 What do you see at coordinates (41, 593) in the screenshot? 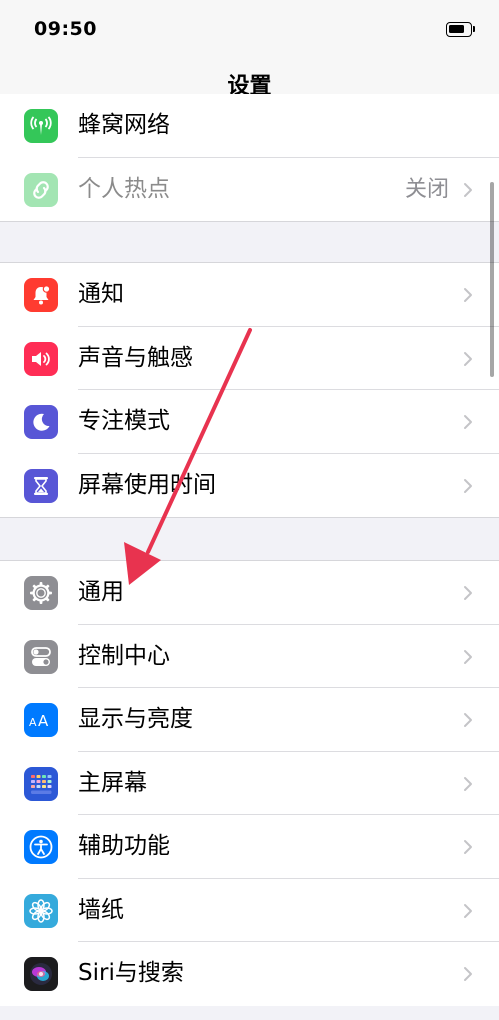
I see `gear-icon` at bounding box center [41, 593].